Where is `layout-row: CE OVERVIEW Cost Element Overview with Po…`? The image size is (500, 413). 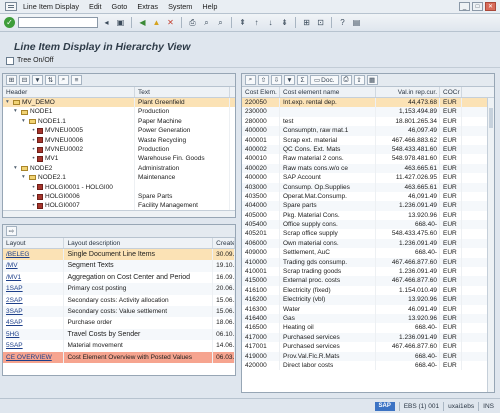 layout-row: CE OVERVIEW Cost Element Overview with Po… is located at coordinates (119, 357).